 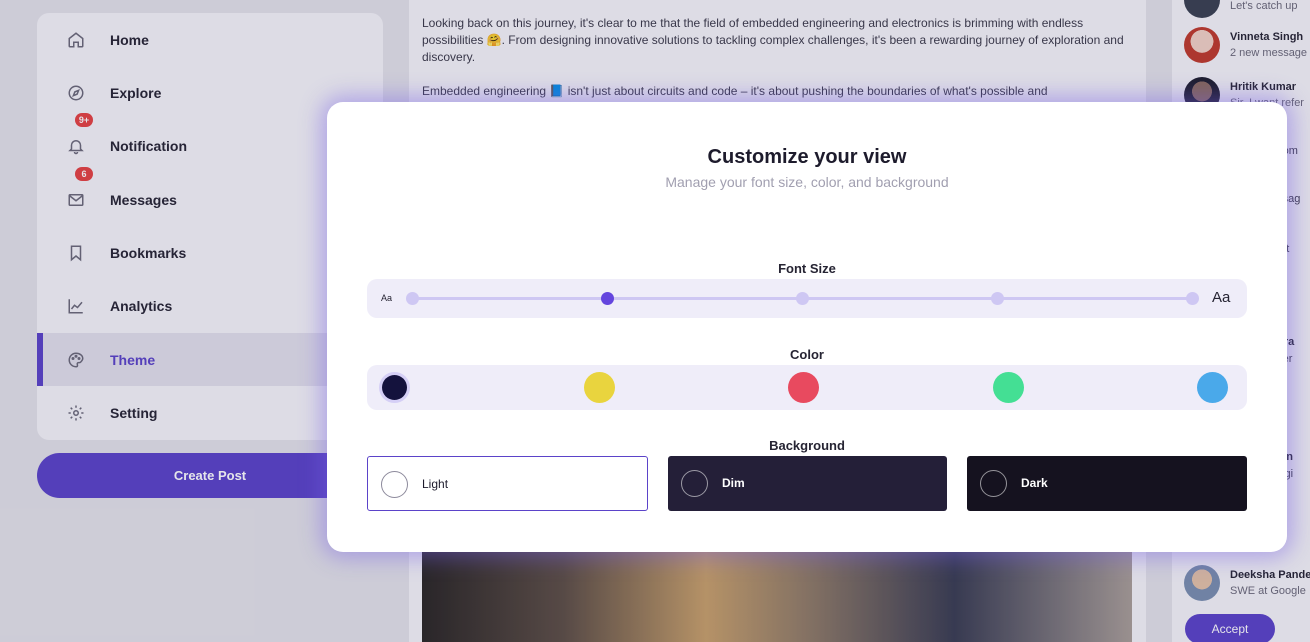 I want to click on font-size-small-label: Aa, so click(x=387, y=298).